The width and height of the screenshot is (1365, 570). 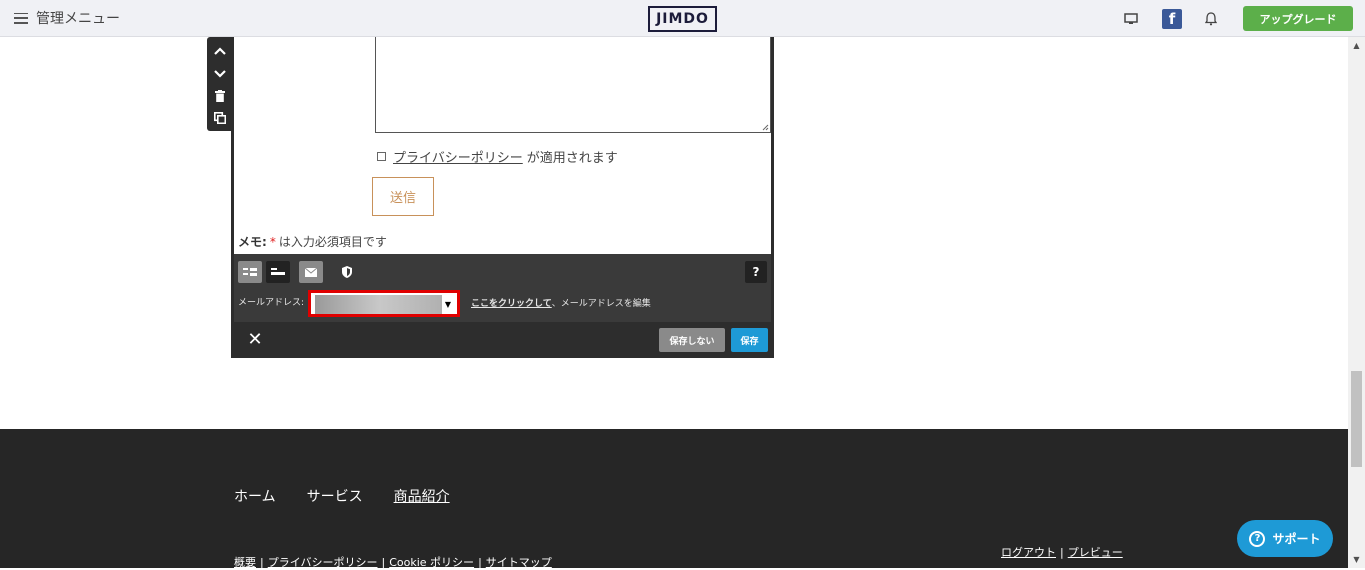 What do you see at coordinates (220, 118) in the screenshot?
I see `duplicate-icon` at bounding box center [220, 118].